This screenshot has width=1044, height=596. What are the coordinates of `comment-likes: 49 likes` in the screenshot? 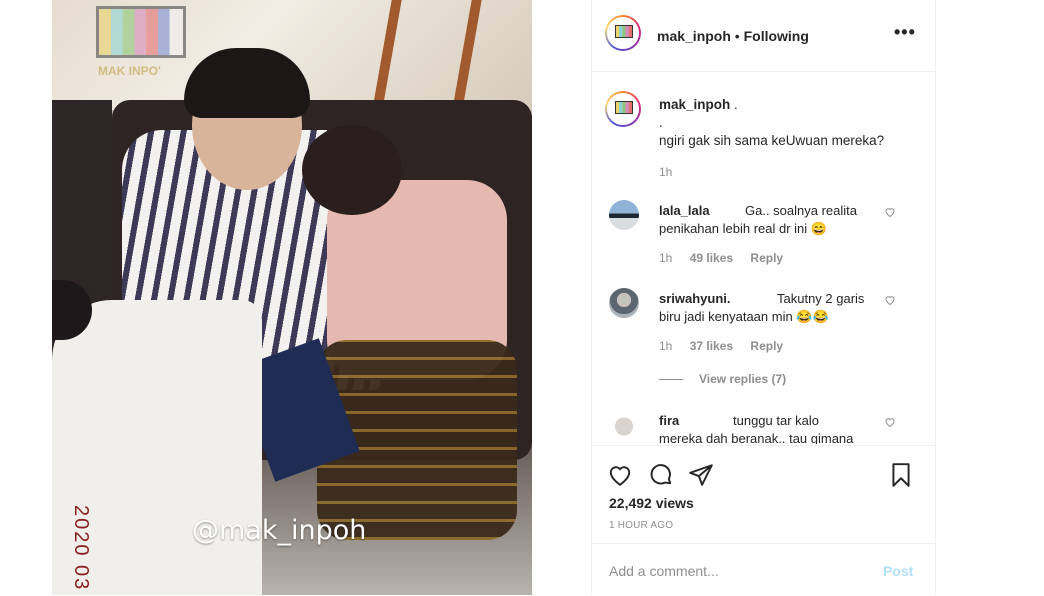 It's located at (711, 258).